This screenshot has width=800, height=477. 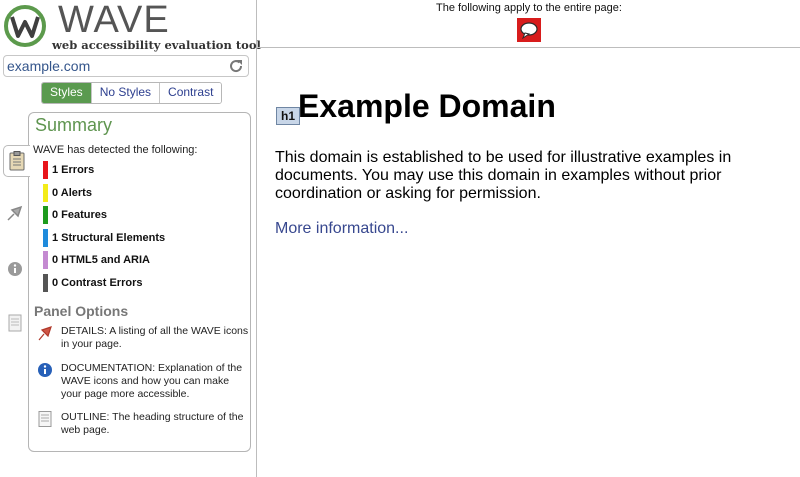 I want to click on tab-contrast: Contrast, so click(x=190, y=93).